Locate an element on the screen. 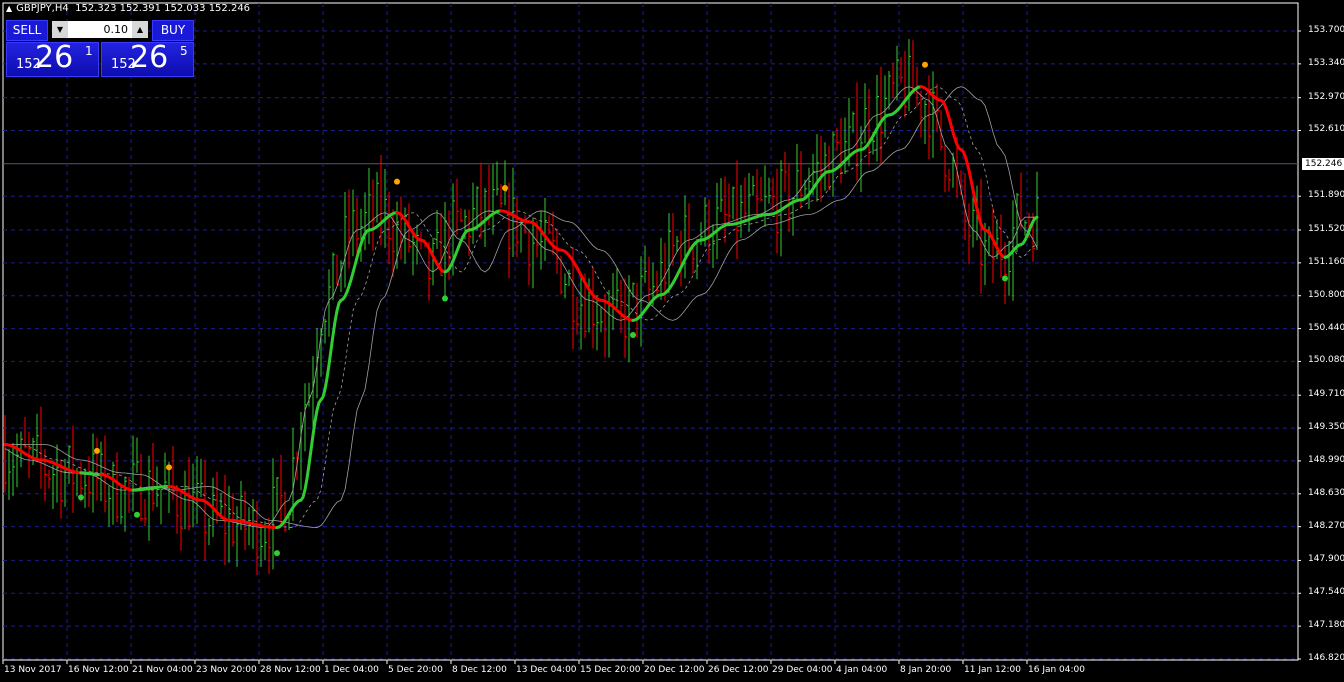 This screenshot has width=1344, height=682. y-tick-label: 147.900 is located at coordinates (1326, 559).